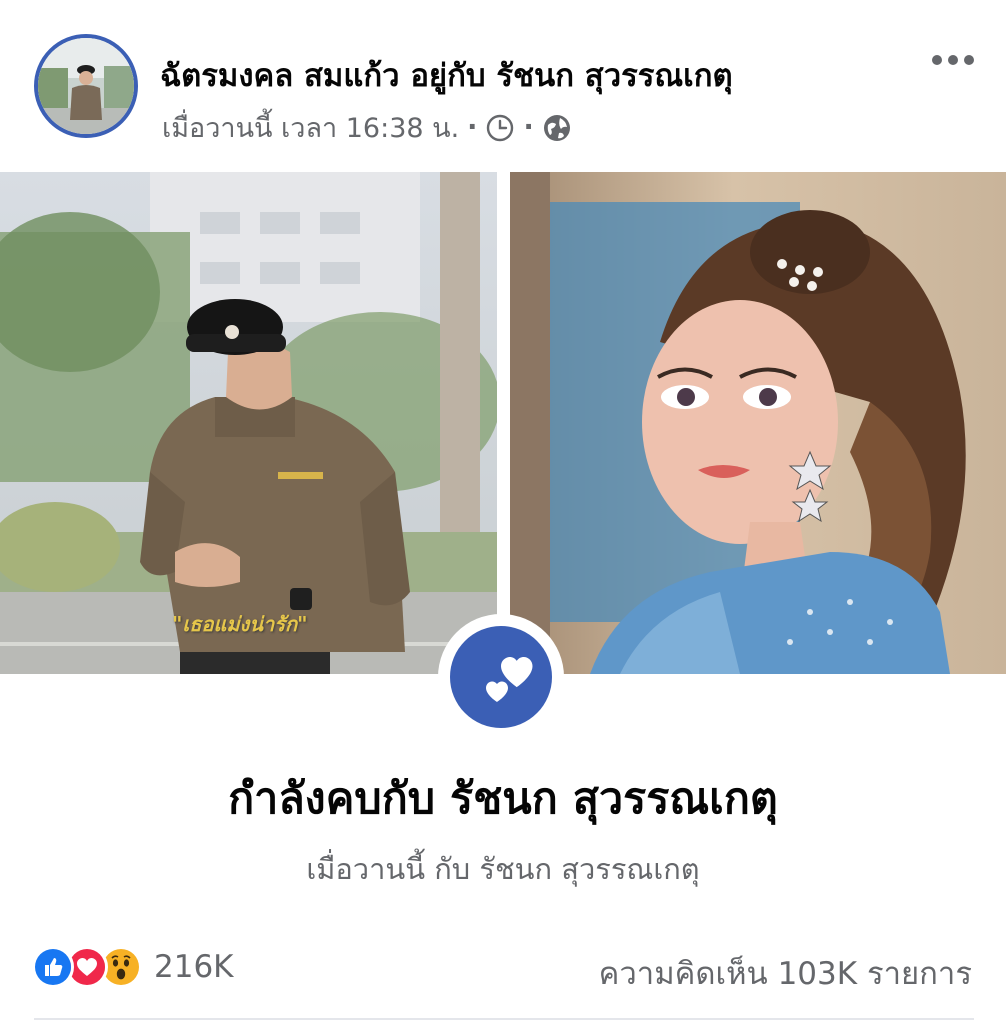 This screenshot has width=1006, height=1024. What do you see at coordinates (133, 967) in the screenshot?
I see `reactions-summary: 216K` at bounding box center [133, 967].